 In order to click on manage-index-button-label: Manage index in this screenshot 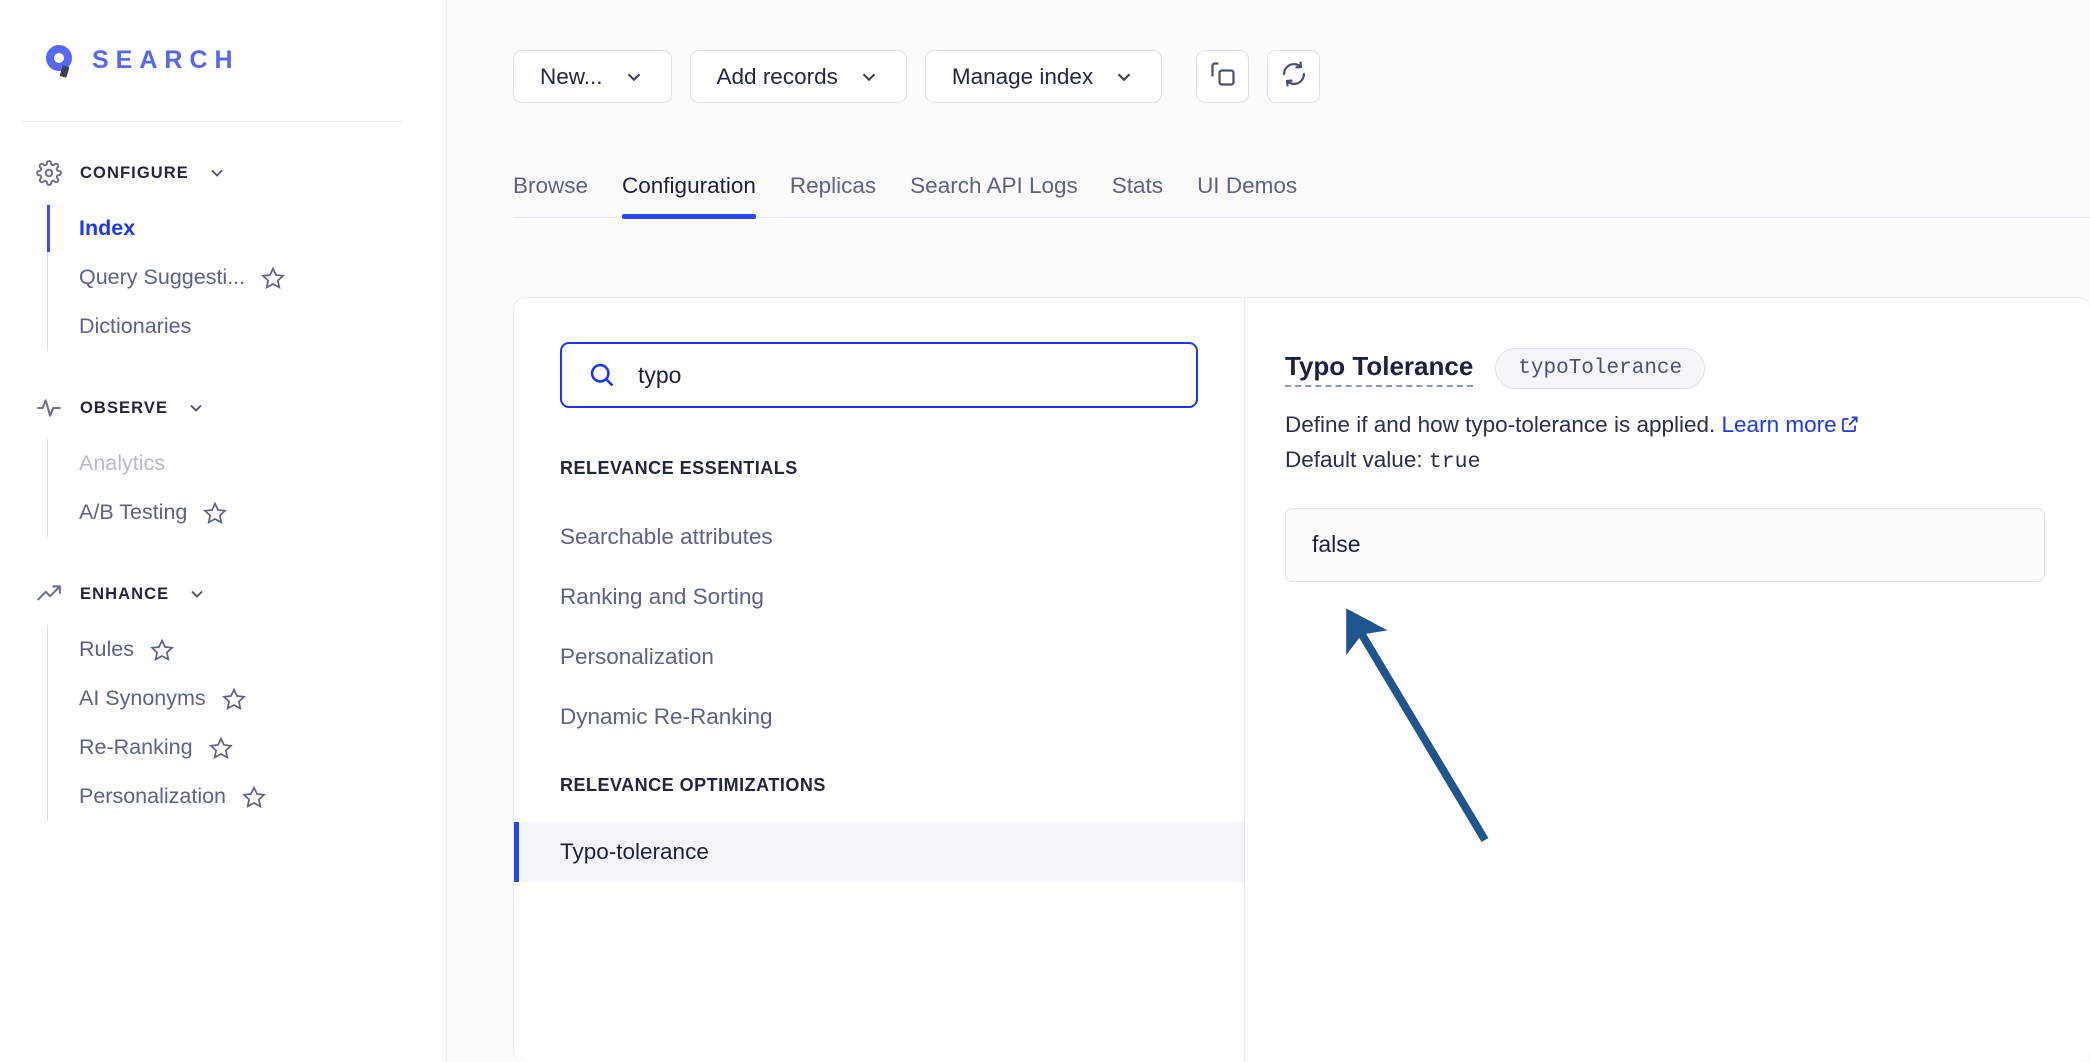, I will do `click(1022, 76)`.